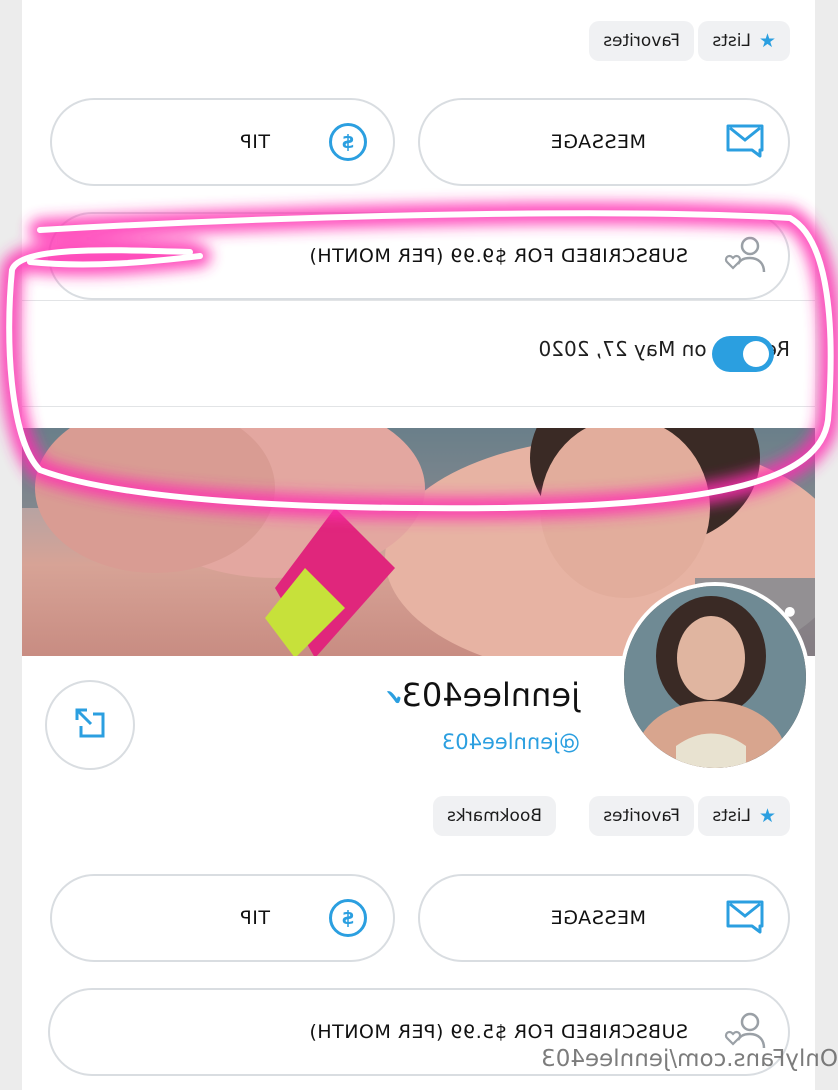 This screenshot has width=838, height=1090. I want to click on chip-bookmarks: Bookmarks, so click(494, 816).